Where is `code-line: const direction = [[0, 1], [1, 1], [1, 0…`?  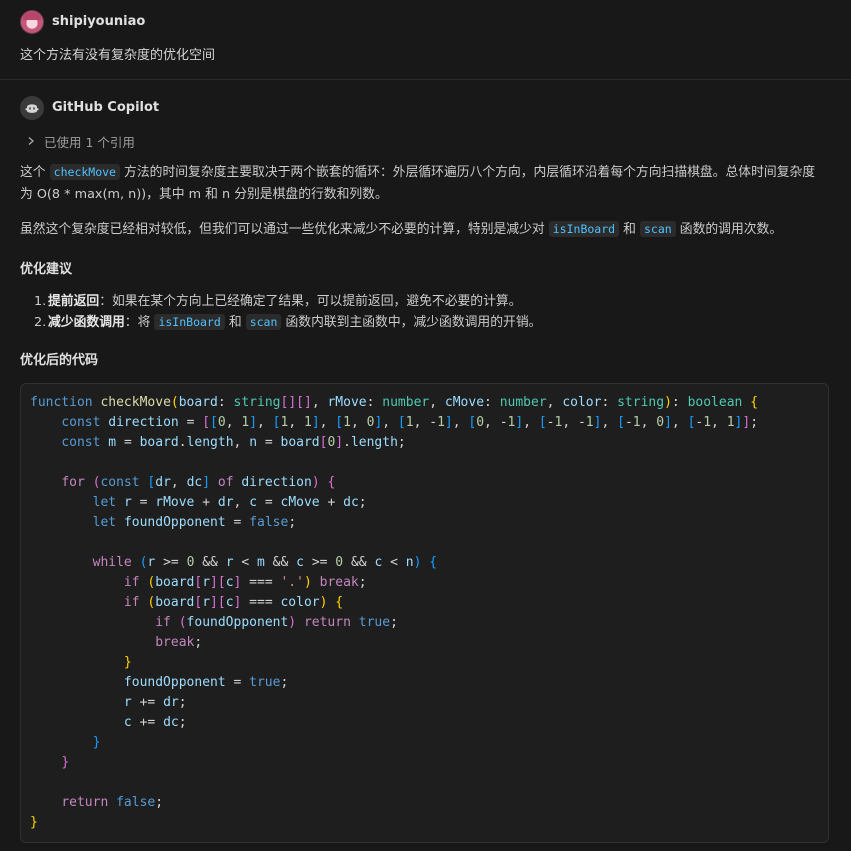 code-line: const direction = [[0, 1], [1, 1], [1, 0… is located at coordinates (410, 422).